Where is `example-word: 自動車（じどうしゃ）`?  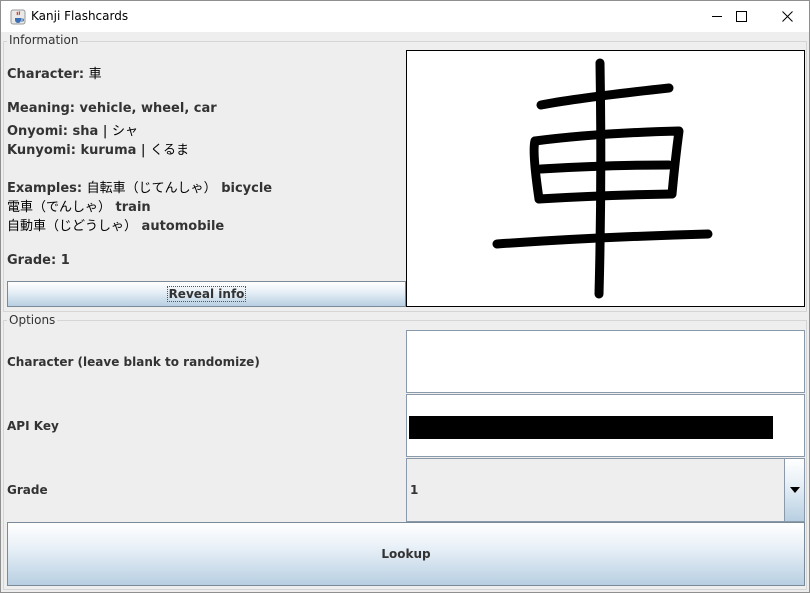 example-word: 自動車（じどうしゃ） is located at coordinates (72, 226).